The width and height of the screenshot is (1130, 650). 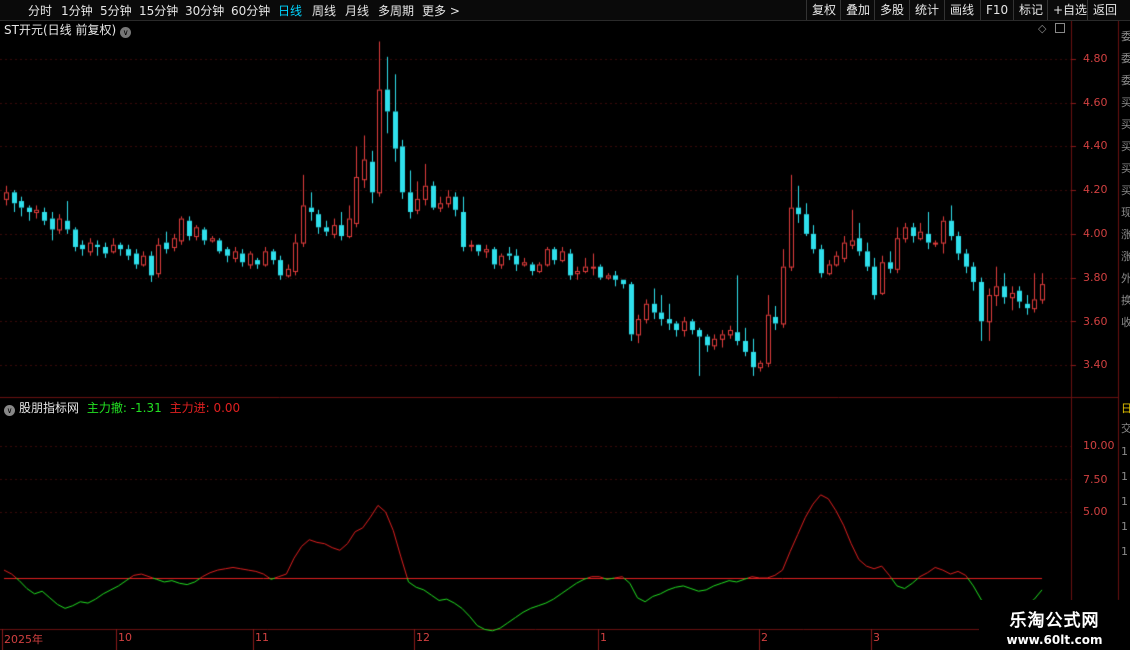 What do you see at coordinates (1095, 364) in the screenshot?
I see `price-label: 3.40` at bounding box center [1095, 364].